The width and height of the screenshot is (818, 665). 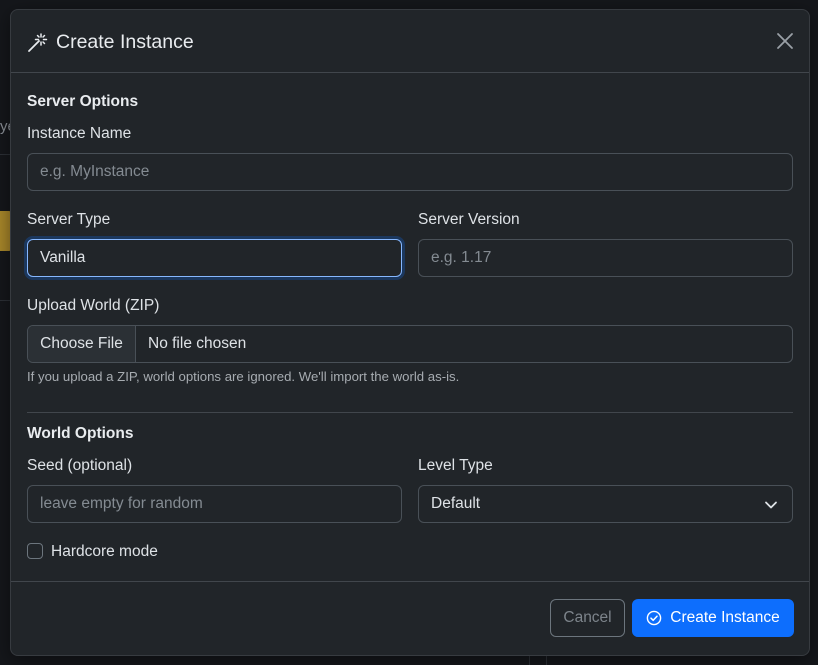 What do you see at coordinates (214, 504) in the screenshot?
I see `seed-input` at bounding box center [214, 504].